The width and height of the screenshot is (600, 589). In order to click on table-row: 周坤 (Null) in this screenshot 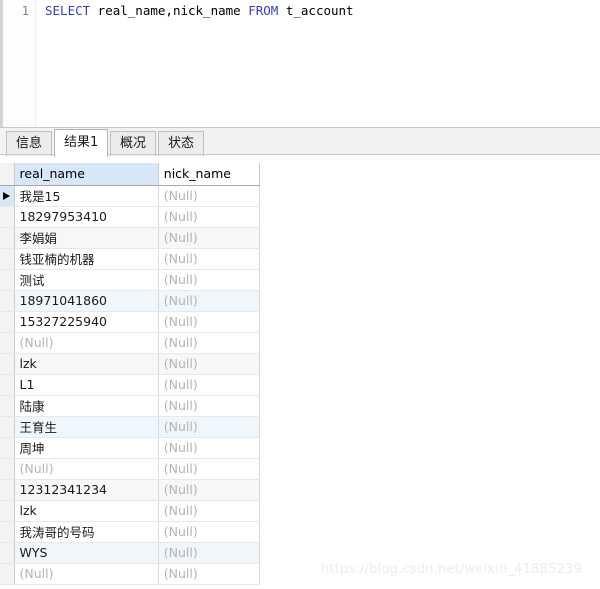, I will do `click(130, 448)`.